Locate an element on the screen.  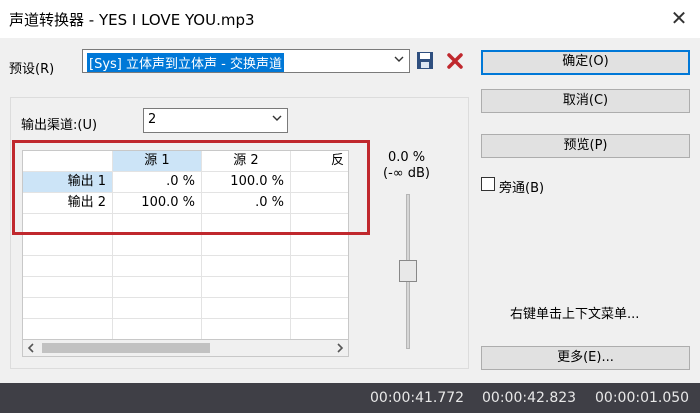
cancel-button: 取消(C) is located at coordinates (585, 101).